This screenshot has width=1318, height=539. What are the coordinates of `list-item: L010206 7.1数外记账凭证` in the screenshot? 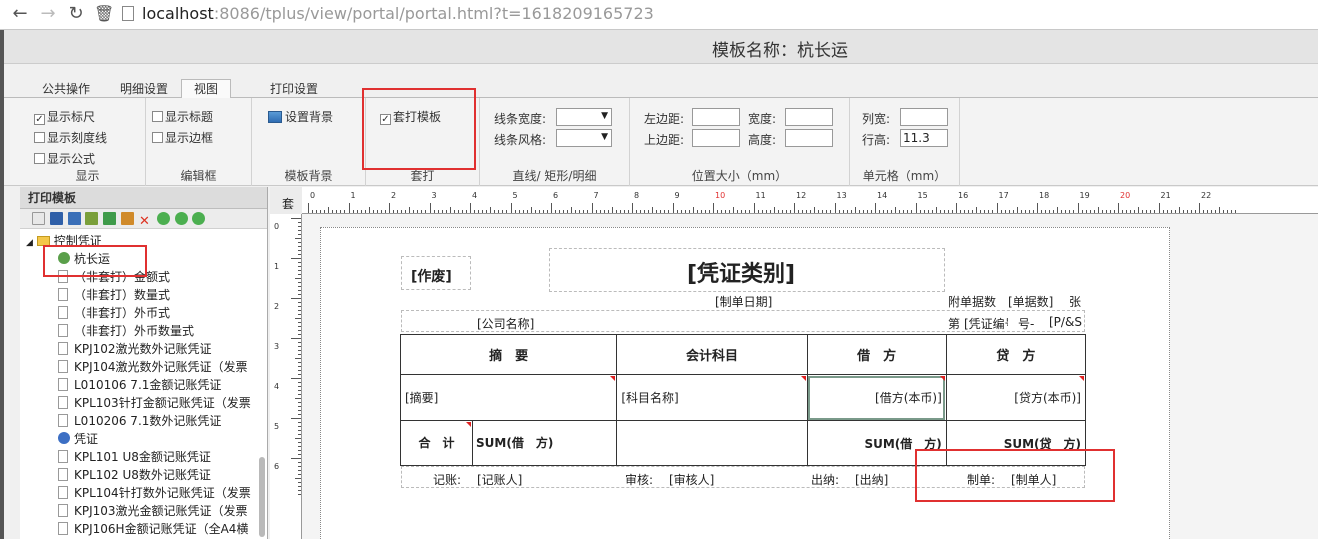 It's located at (143, 421).